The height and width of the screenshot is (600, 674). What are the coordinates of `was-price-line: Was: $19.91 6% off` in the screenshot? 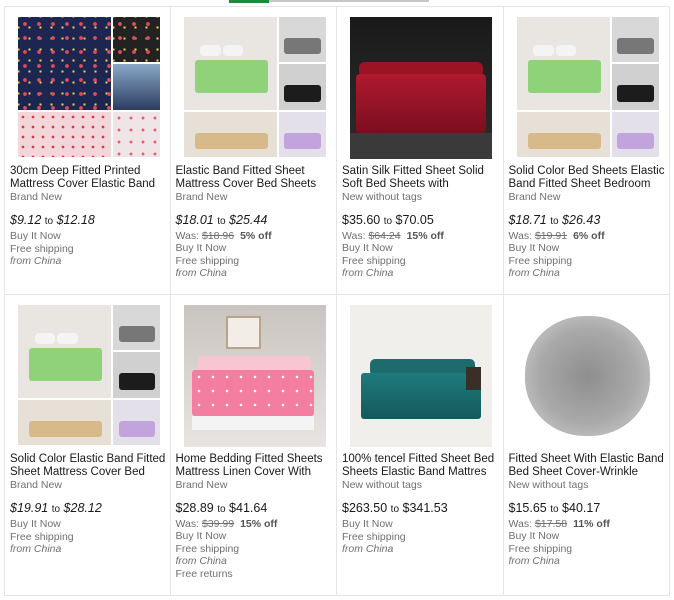 It's located at (587, 236).